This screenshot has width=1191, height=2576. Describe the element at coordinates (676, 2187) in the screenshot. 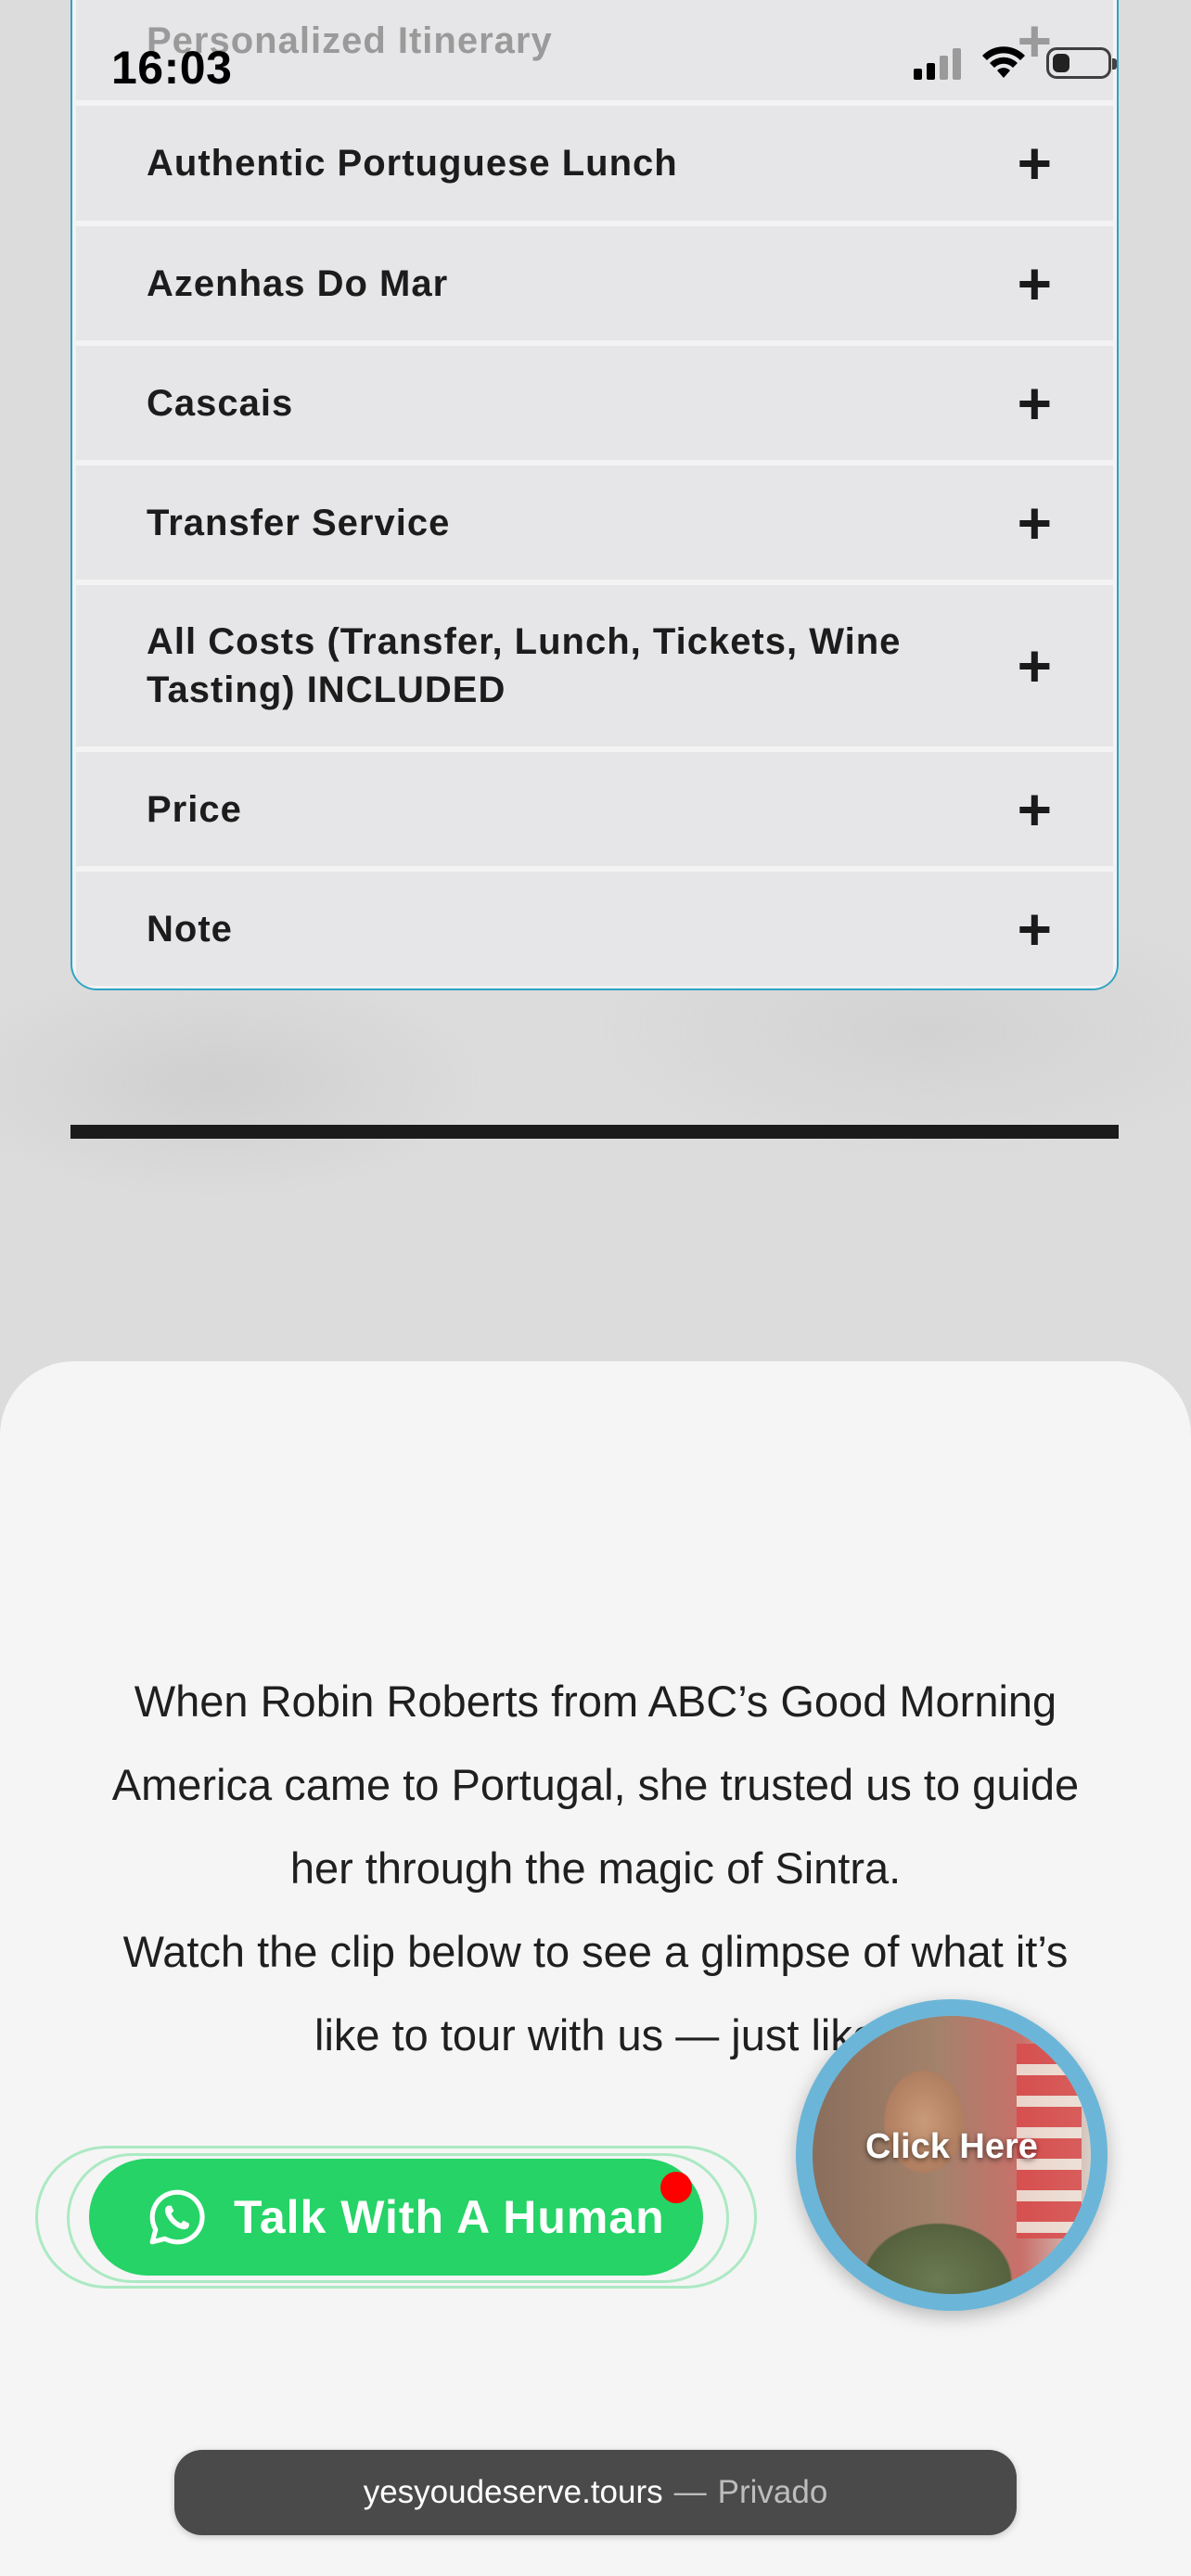

I see `notification-dot` at that location.